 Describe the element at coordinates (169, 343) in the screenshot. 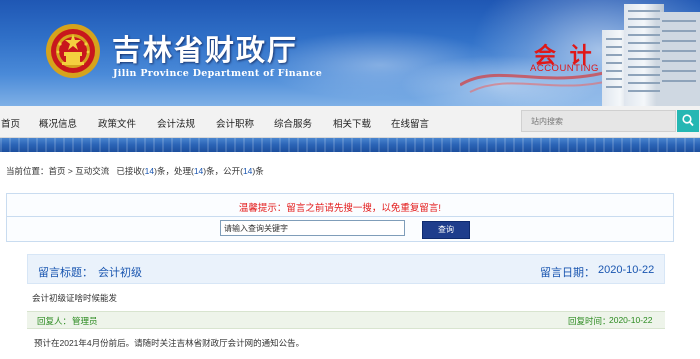

I see `reply-content: 预计在2021年4月份前后。请随时关注吉林省财政厅会计网的通知公告。` at that location.